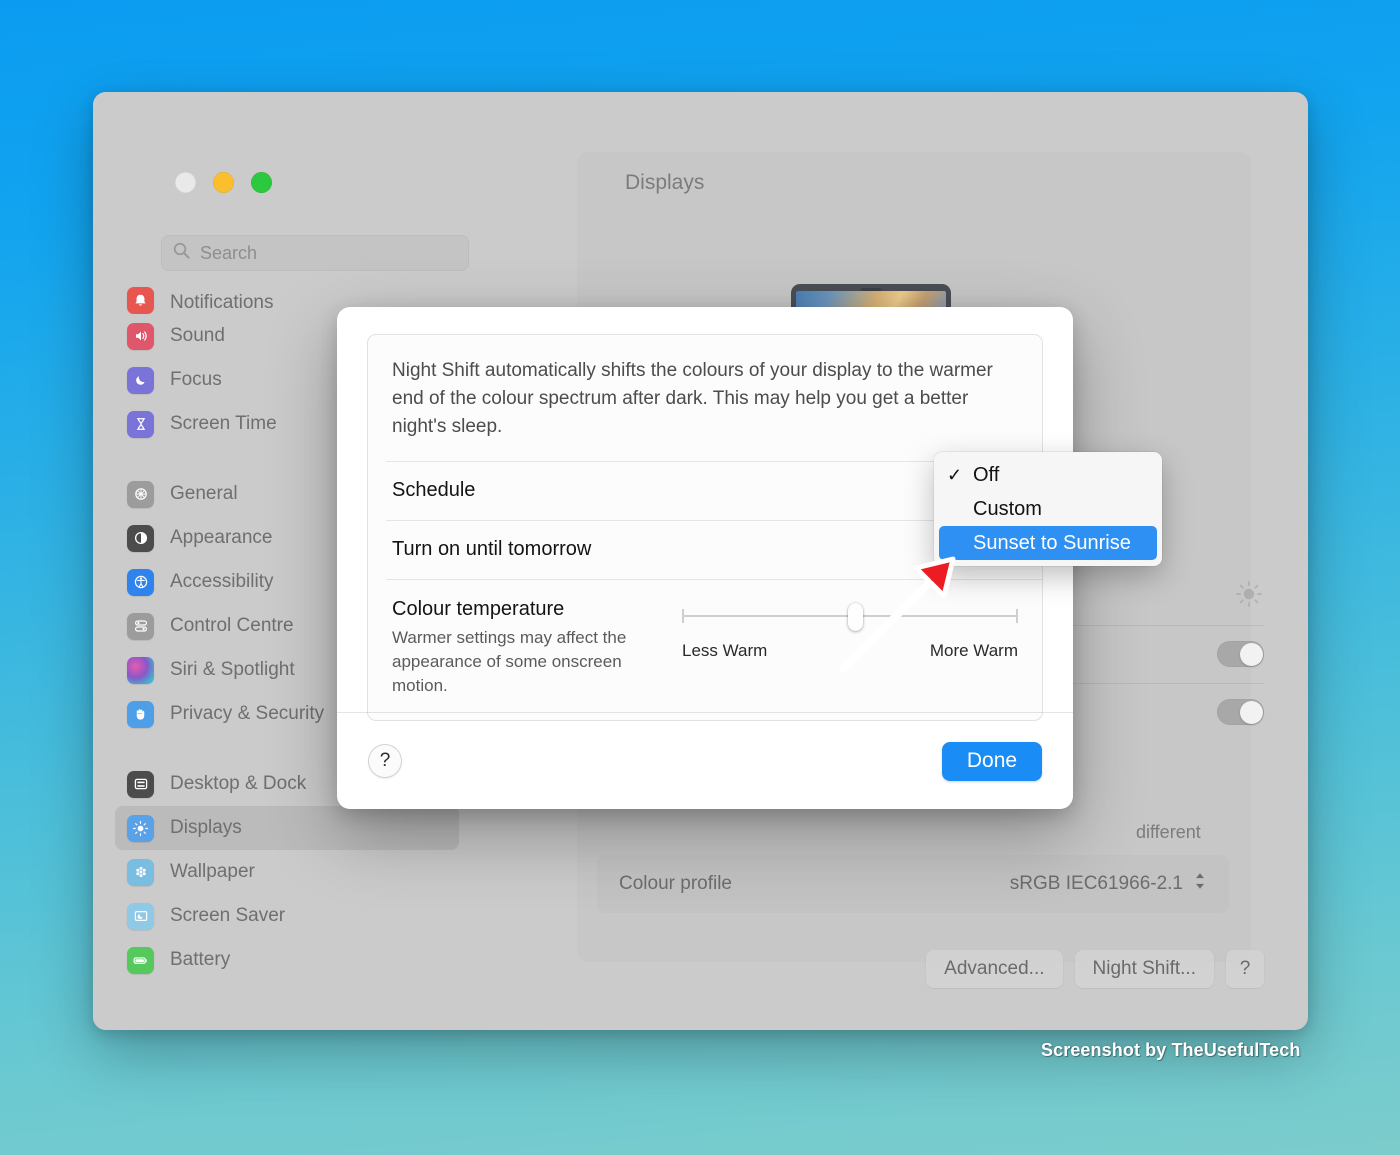  Describe the element at coordinates (665, 182) in the screenshot. I see `page-title: Displays` at that location.